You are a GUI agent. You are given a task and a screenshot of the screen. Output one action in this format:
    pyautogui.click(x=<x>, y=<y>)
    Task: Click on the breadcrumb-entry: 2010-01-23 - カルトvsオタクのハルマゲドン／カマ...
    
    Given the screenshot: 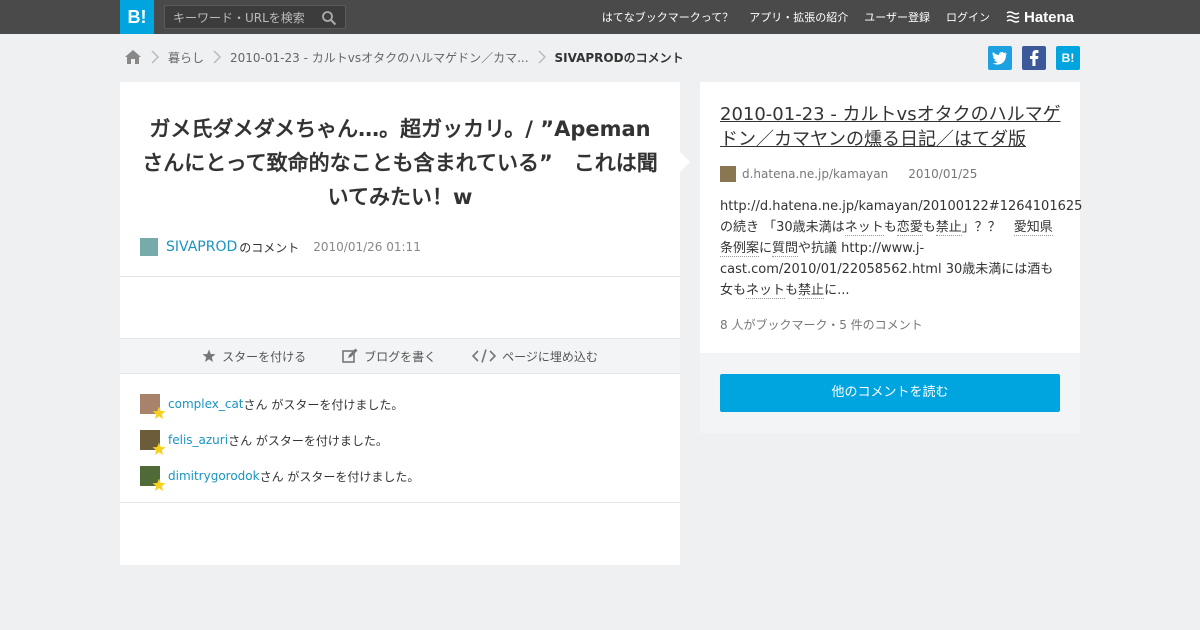 What is the action you would take?
    pyautogui.click(x=379, y=57)
    